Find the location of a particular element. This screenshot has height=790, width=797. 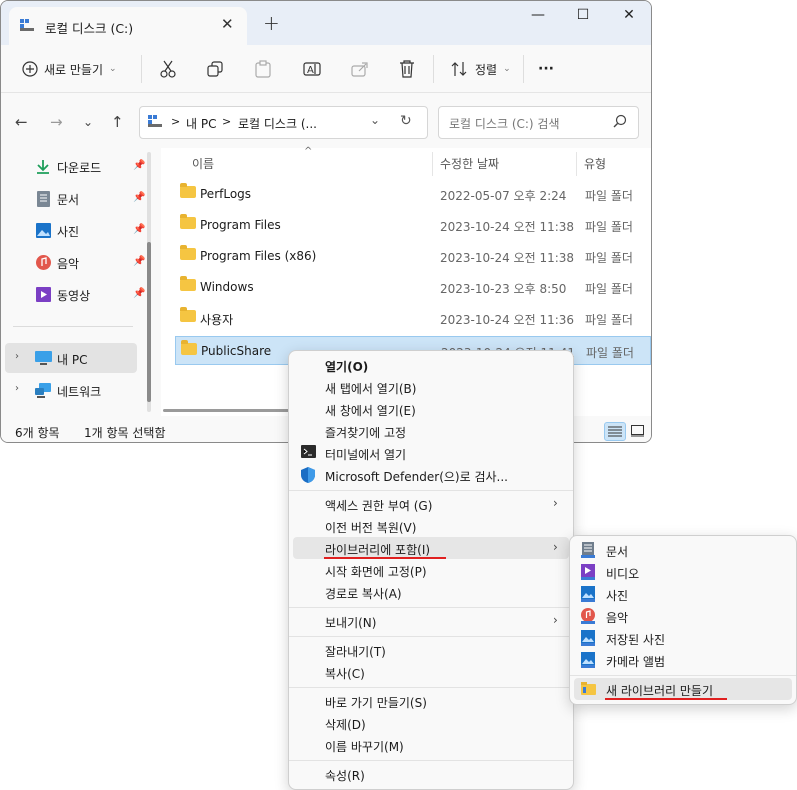

nav-item-documents: 문서 📌 is located at coordinates (79, 198).